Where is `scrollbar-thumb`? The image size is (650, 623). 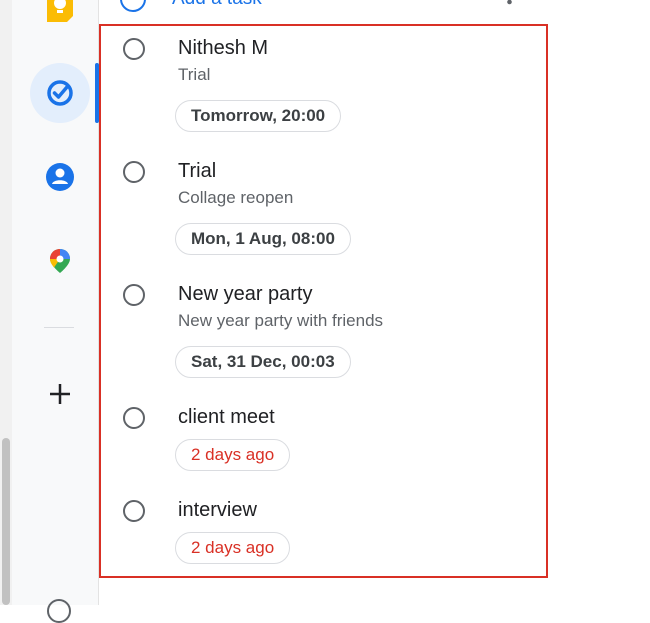 scrollbar-thumb is located at coordinates (6, 521).